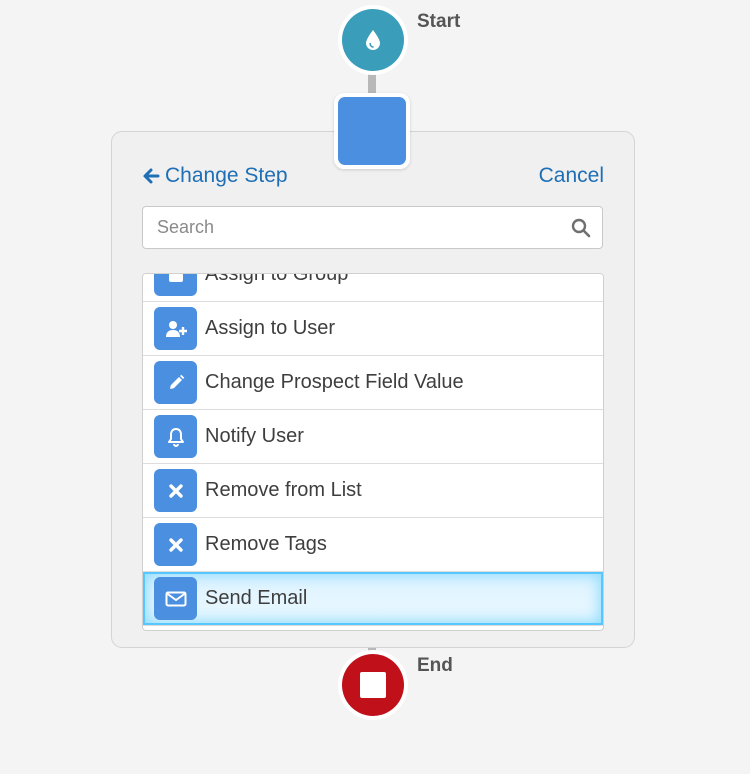  What do you see at coordinates (151, 176) in the screenshot?
I see `arrow-left-icon` at bounding box center [151, 176].